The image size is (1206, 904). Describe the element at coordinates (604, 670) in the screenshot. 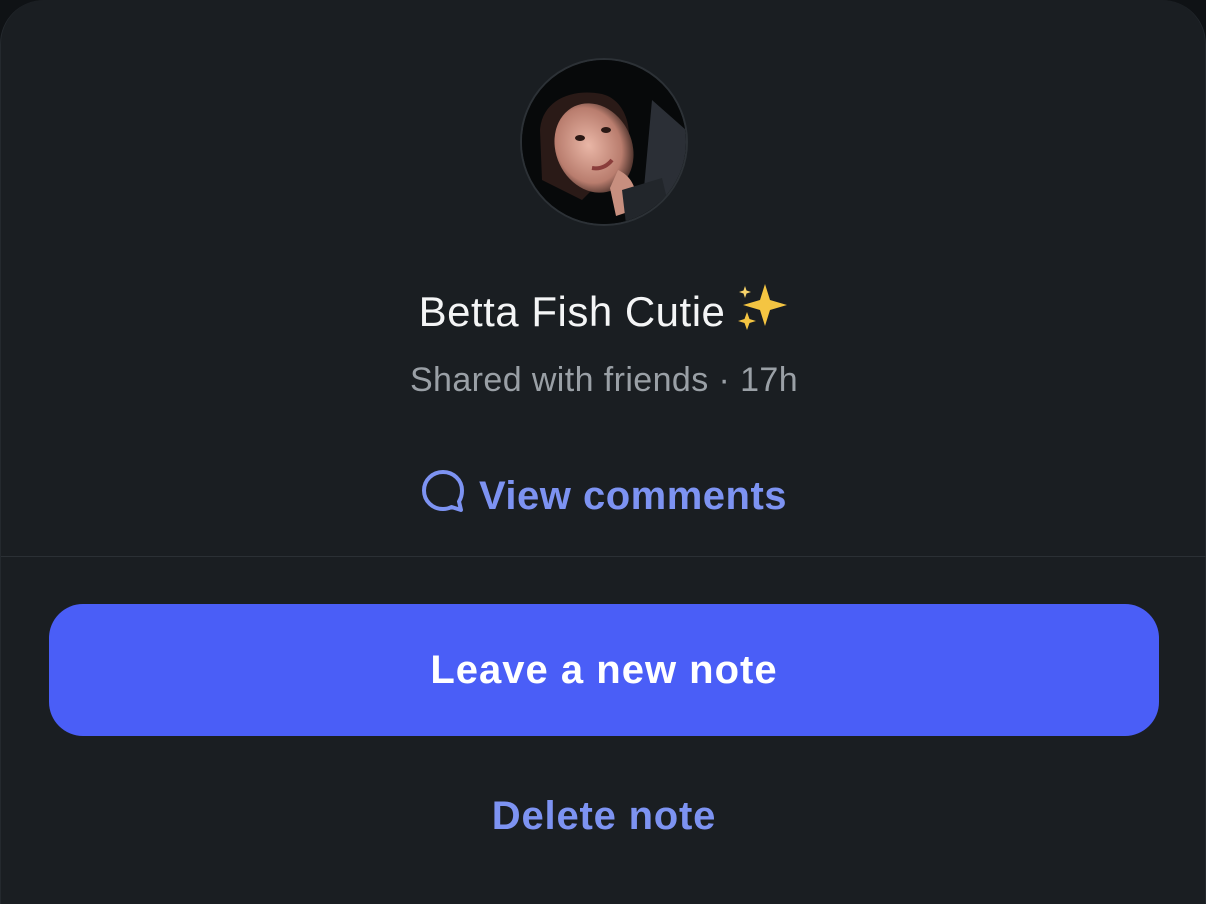

I see `leave-new-note-button: Leave a new note` at that location.